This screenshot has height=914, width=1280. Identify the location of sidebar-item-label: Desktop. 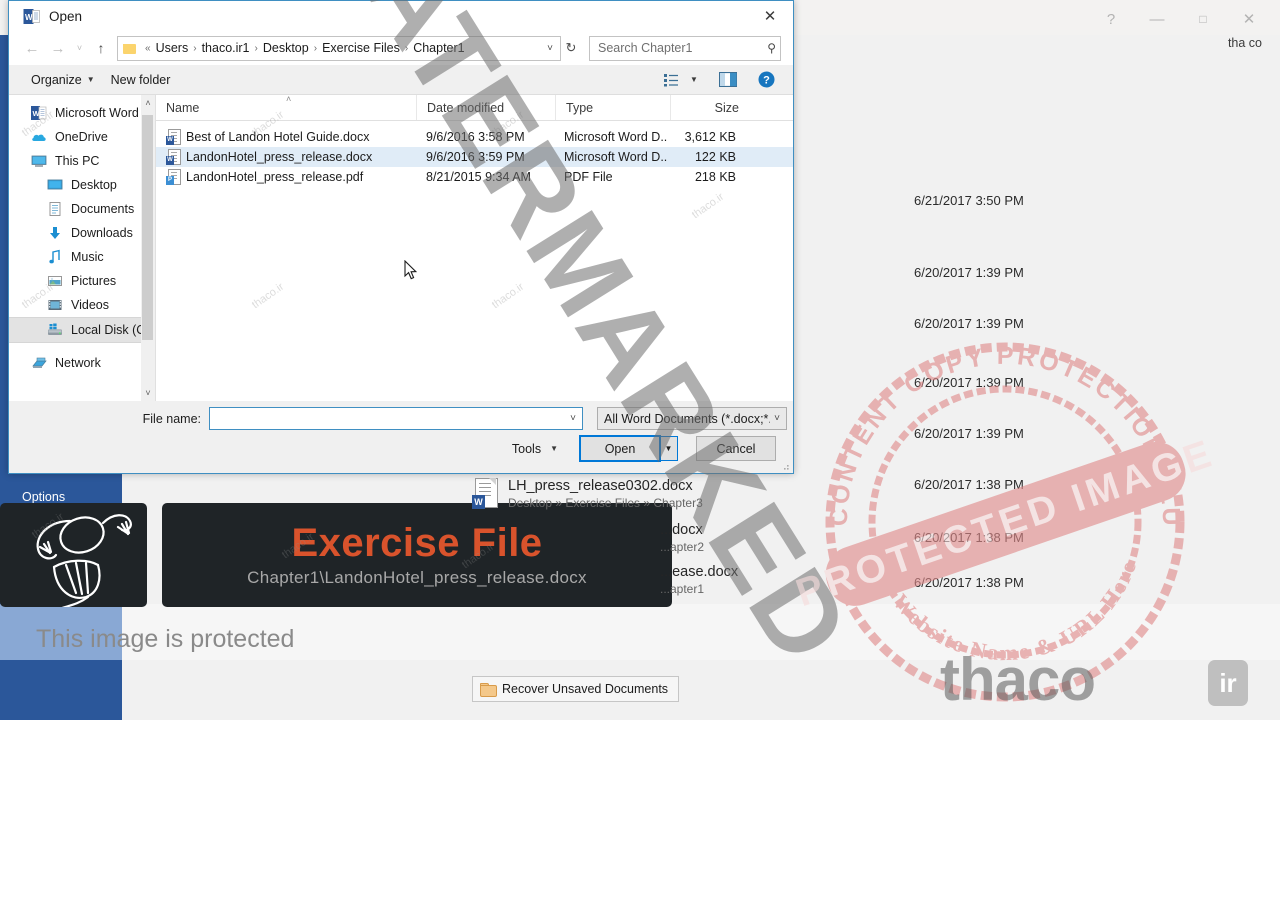
(94, 185).